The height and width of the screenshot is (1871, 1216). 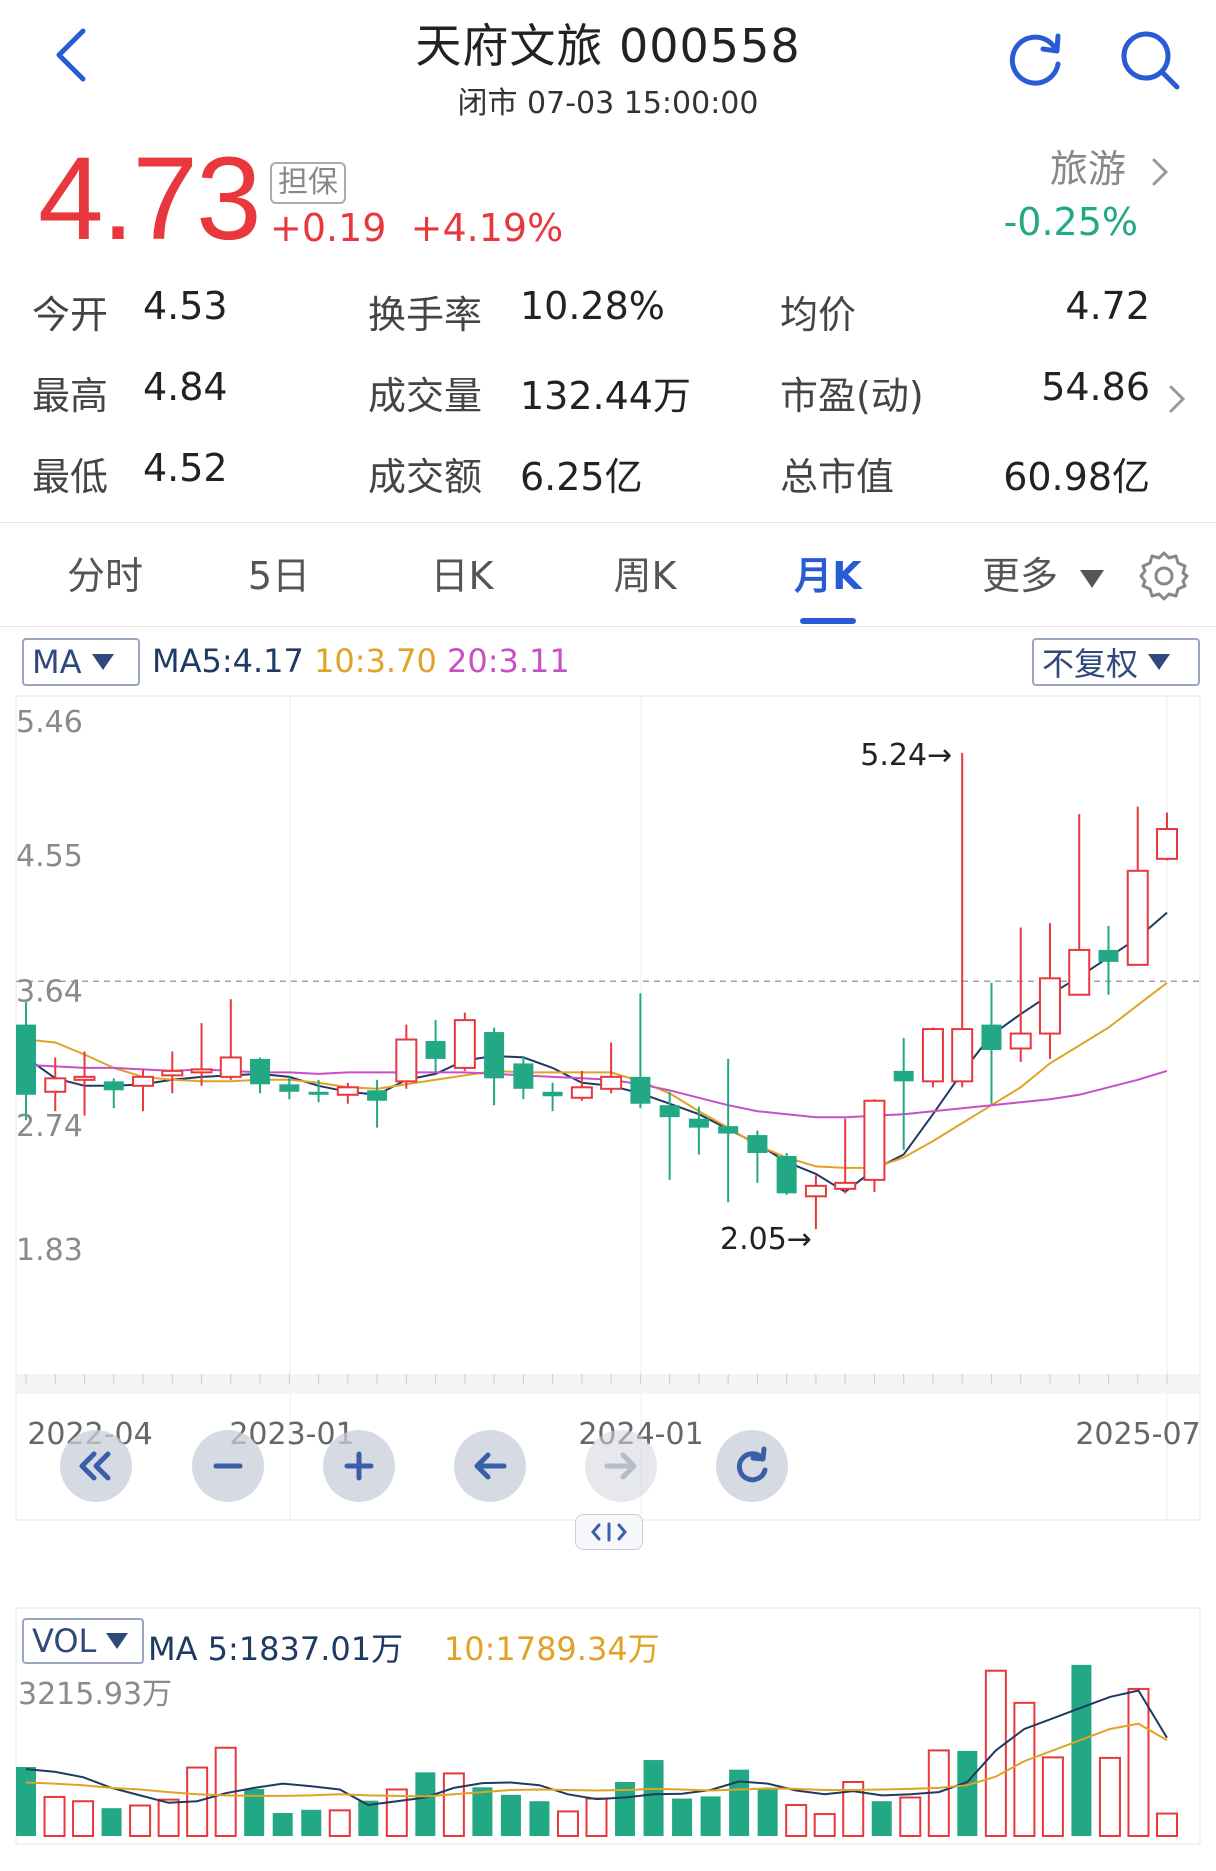 I want to click on tab-daily-k: 日K, so click(x=462, y=572).